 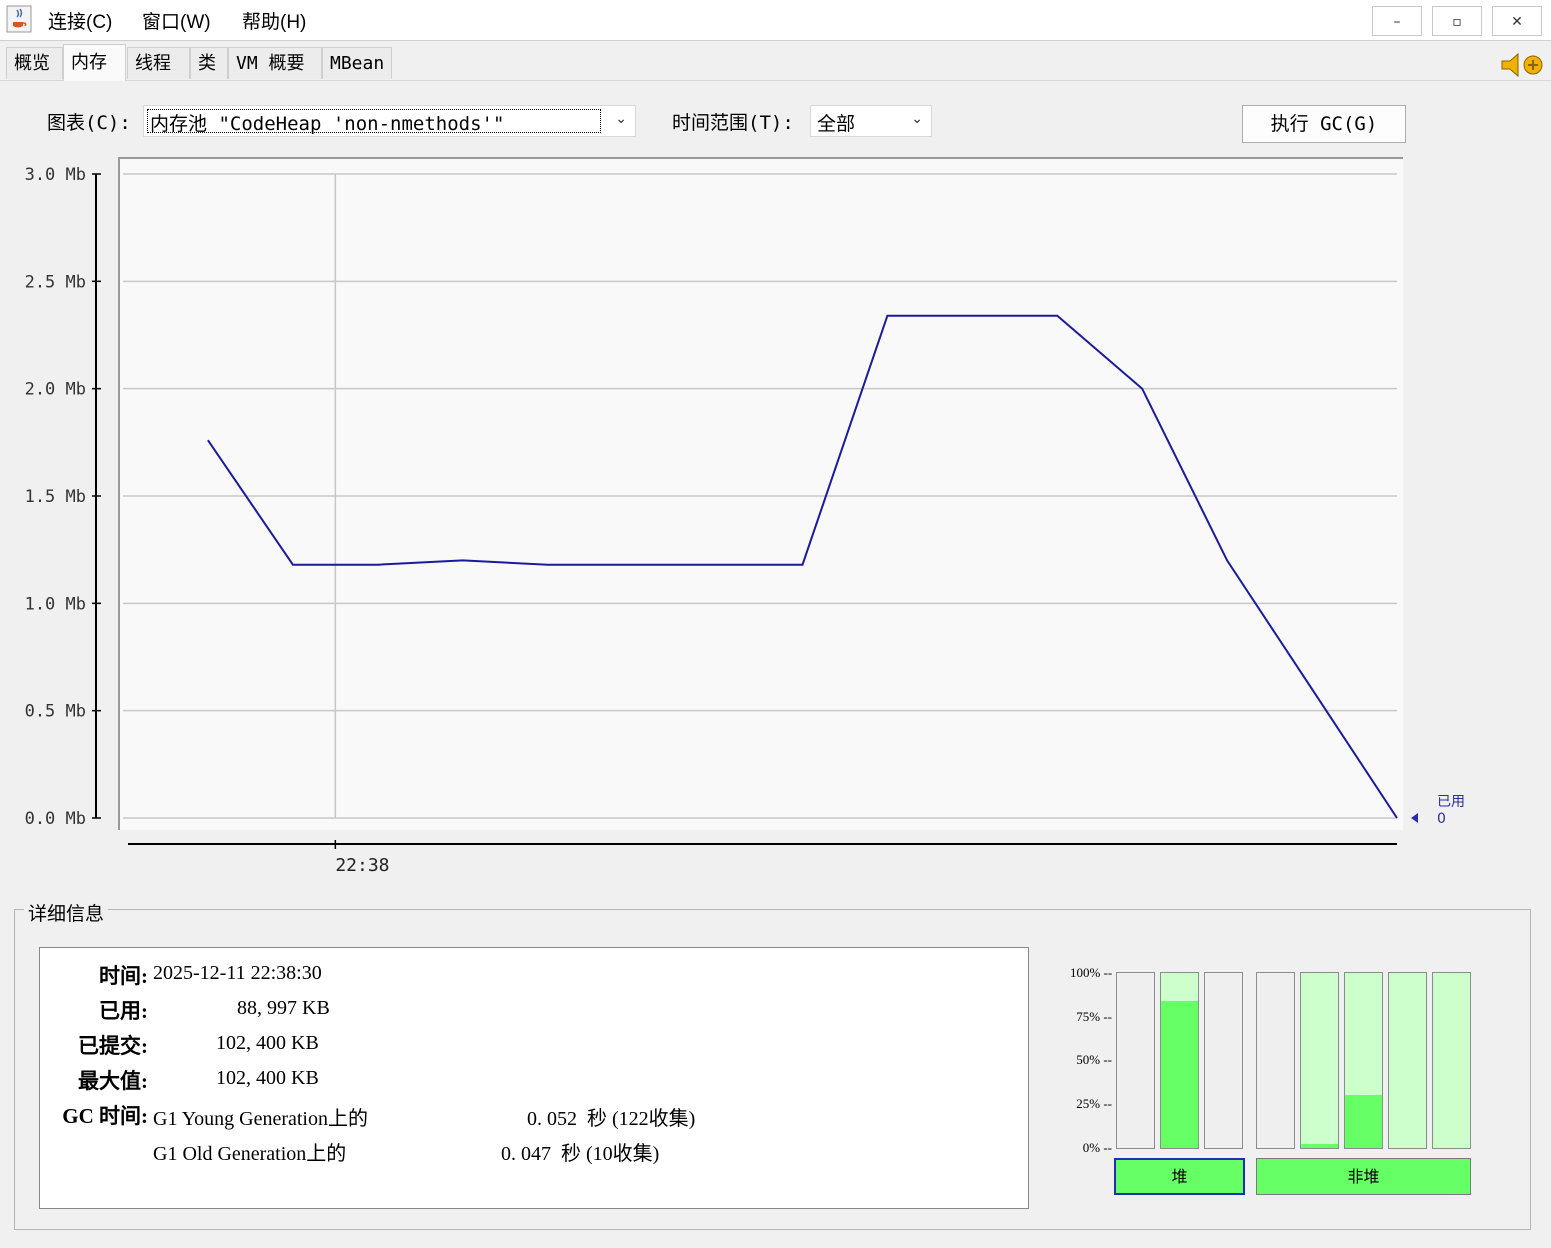 I want to click on legend: 已用0, so click(x=1438, y=810).